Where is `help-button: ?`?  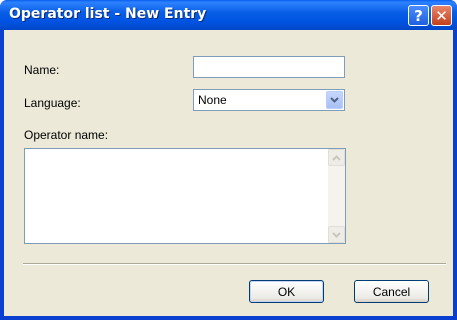 help-button: ? is located at coordinates (418, 15).